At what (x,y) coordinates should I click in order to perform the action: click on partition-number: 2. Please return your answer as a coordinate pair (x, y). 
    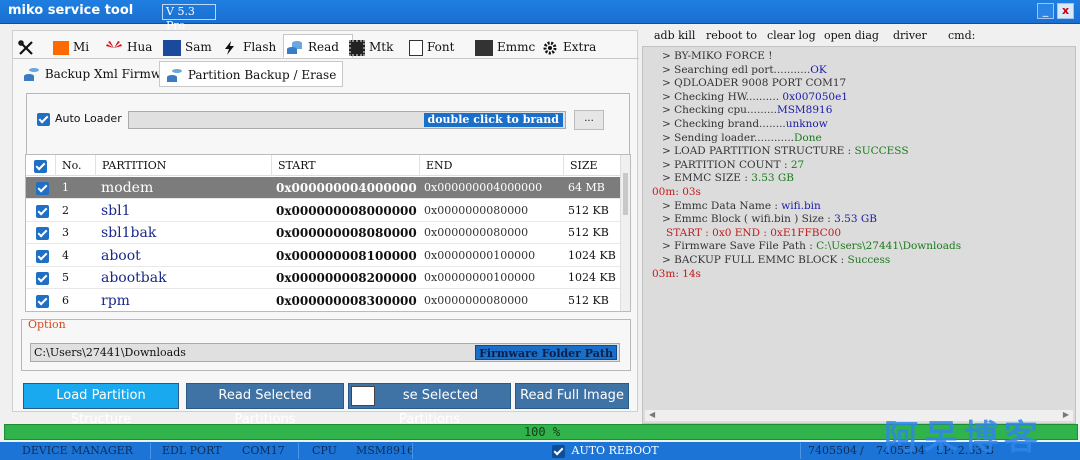
    Looking at the image, I should click on (65, 210).